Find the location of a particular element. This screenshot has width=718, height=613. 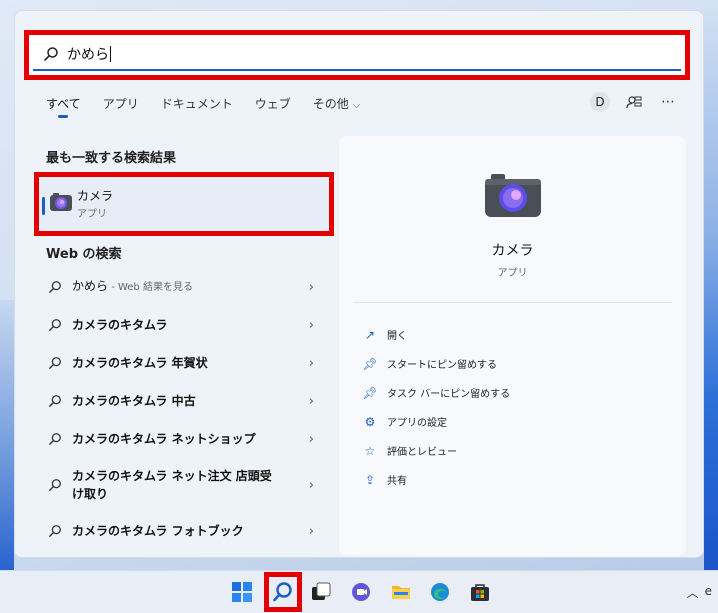

search-input: かめら is located at coordinates (357, 55).